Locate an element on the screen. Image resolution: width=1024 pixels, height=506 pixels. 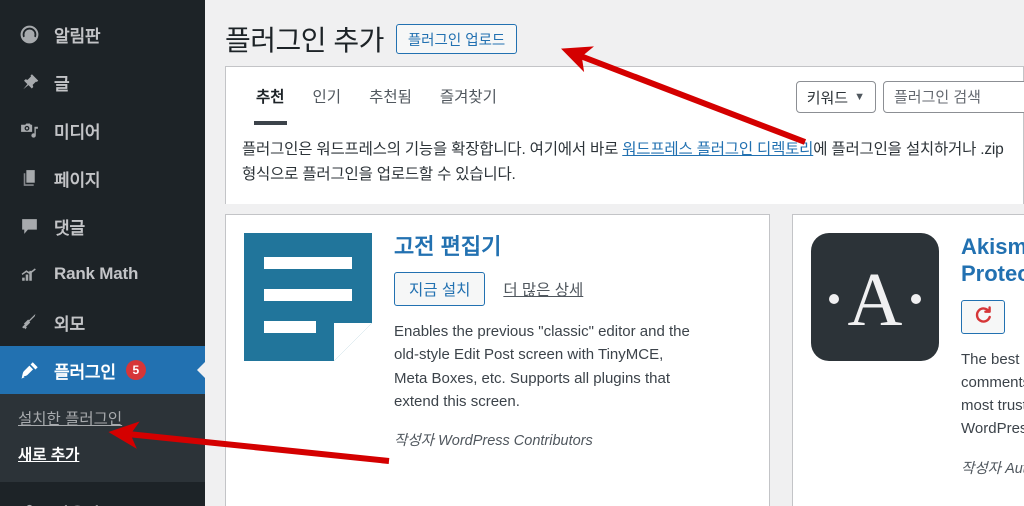
plugins-update-badge: 5 is located at coordinates (135, 370).